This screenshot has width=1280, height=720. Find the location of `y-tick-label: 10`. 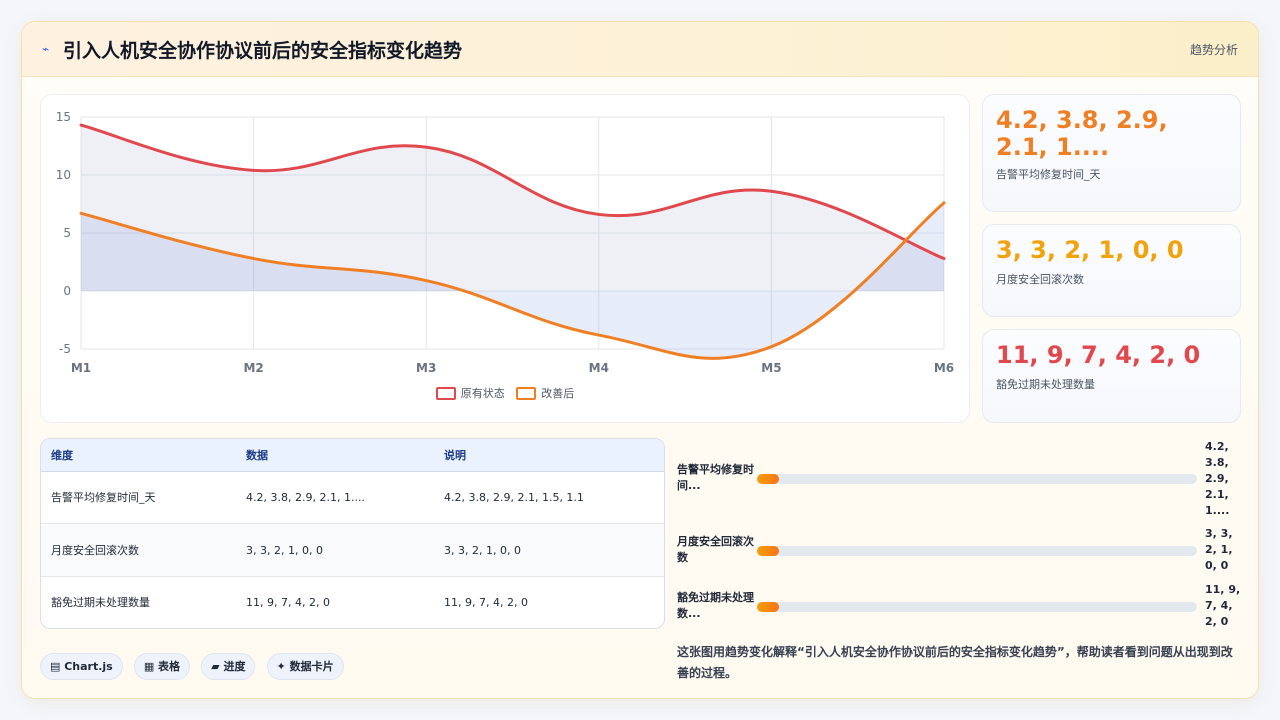

y-tick-label: 10 is located at coordinates (63, 175).